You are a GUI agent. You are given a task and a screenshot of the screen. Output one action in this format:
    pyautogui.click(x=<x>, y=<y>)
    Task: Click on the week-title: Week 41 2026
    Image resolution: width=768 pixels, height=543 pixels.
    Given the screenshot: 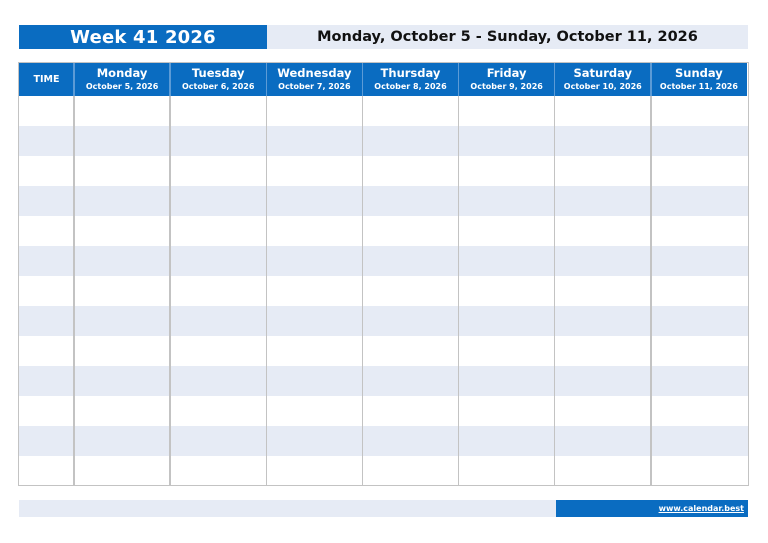 What is the action you would take?
    pyautogui.click(x=143, y=37)
    